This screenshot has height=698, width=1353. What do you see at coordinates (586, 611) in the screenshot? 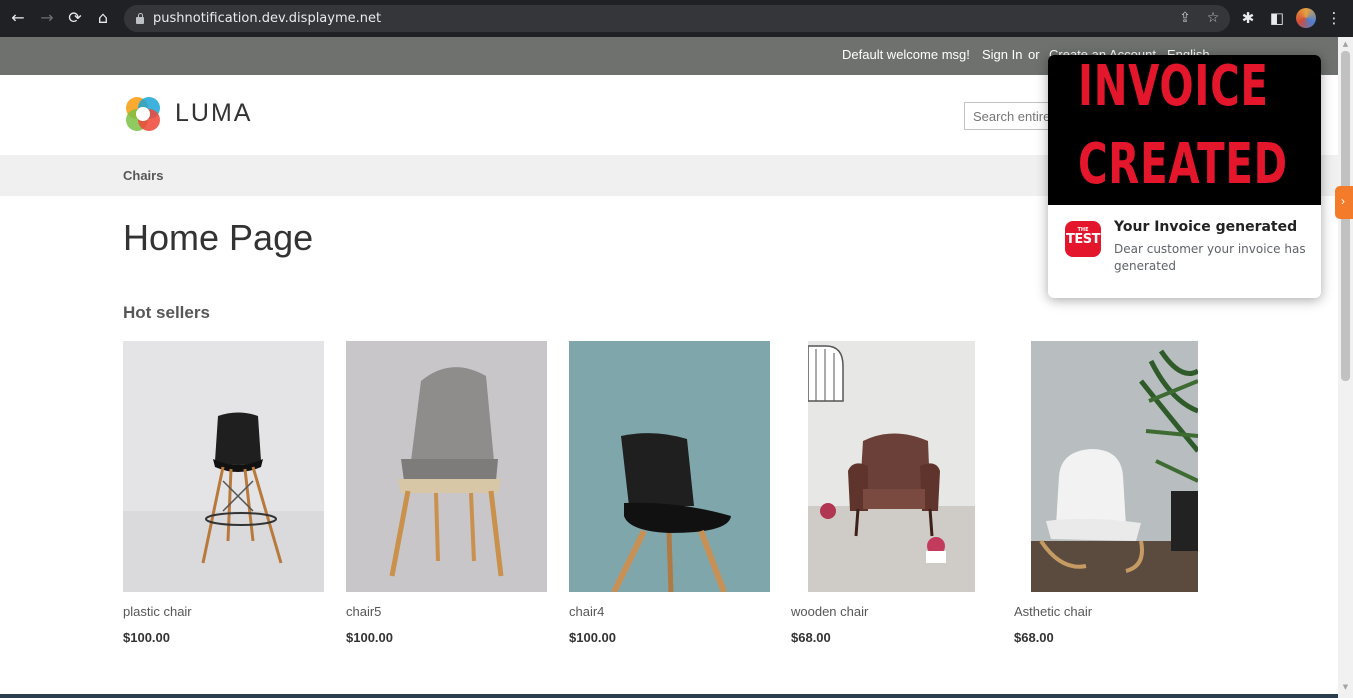
I see `product-name: chair4` at bounding box center [586, 611].